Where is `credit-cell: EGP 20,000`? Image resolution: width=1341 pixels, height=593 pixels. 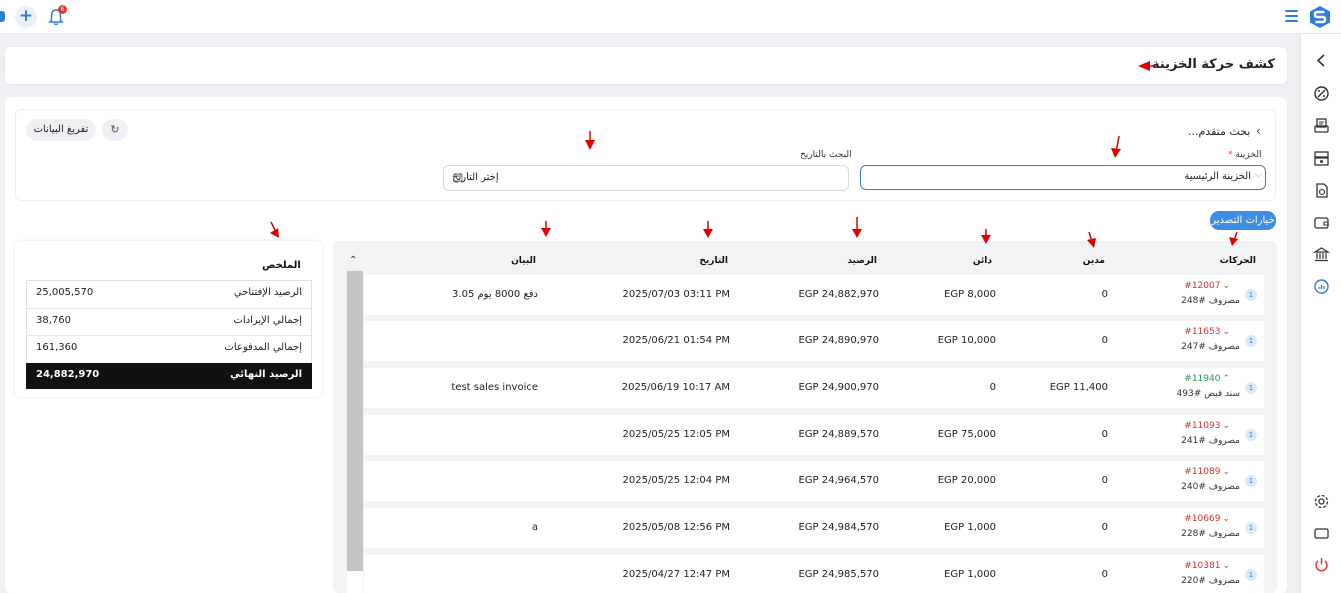 credit-cell: EGP 20,000 is located at coordinates (966, 480).